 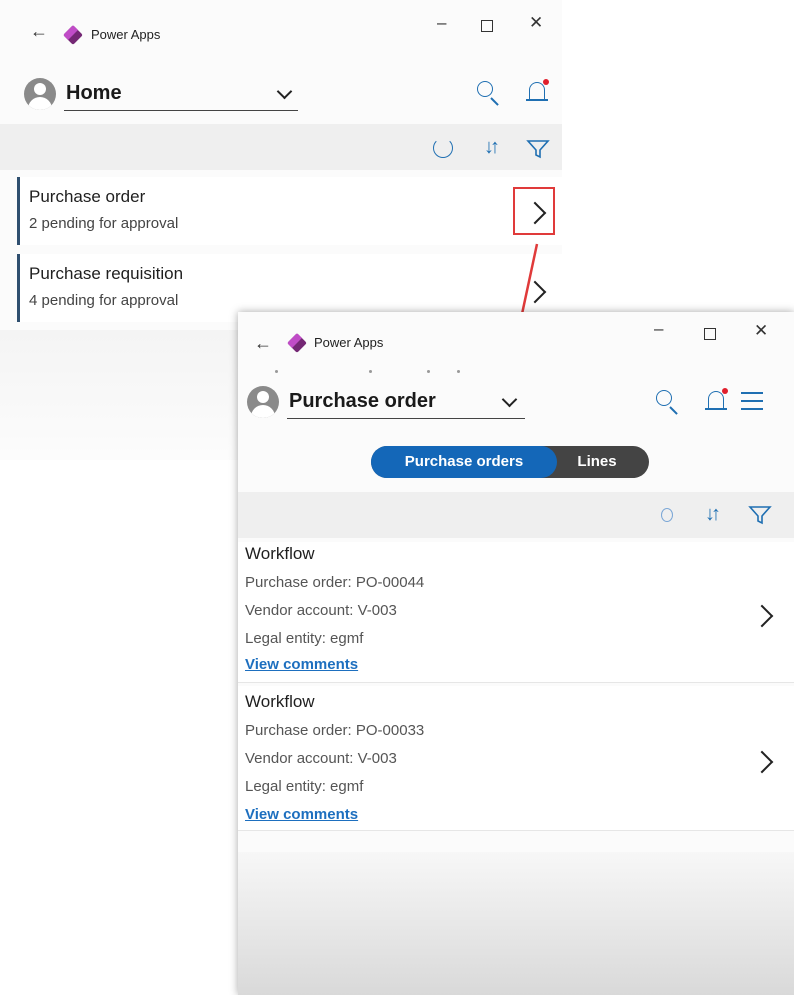 I want to click on page-dropdown: Home, so click(x=181, y=96).